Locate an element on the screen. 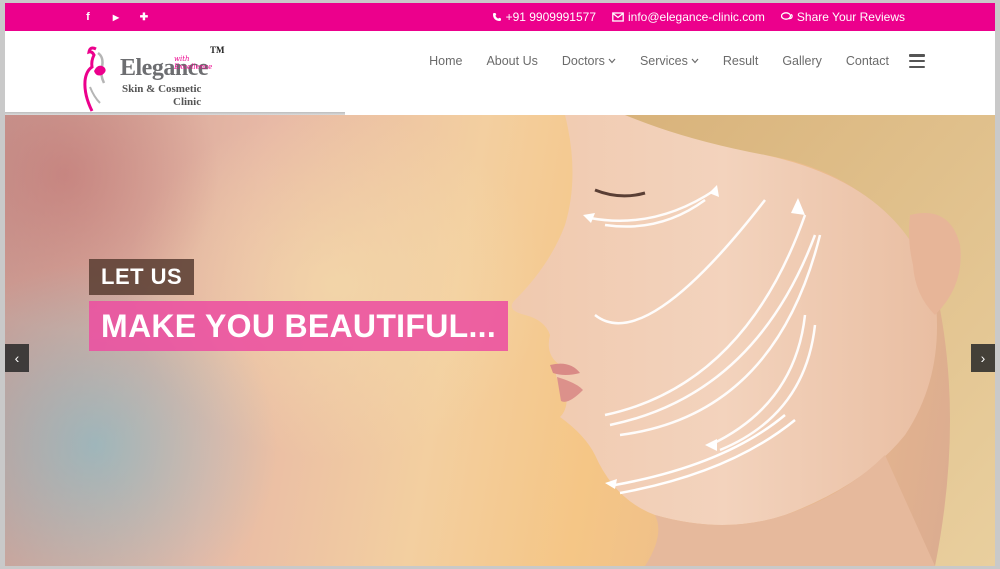 The image size is (1000, 569). comments-icon is located at coordinates (786, 16).